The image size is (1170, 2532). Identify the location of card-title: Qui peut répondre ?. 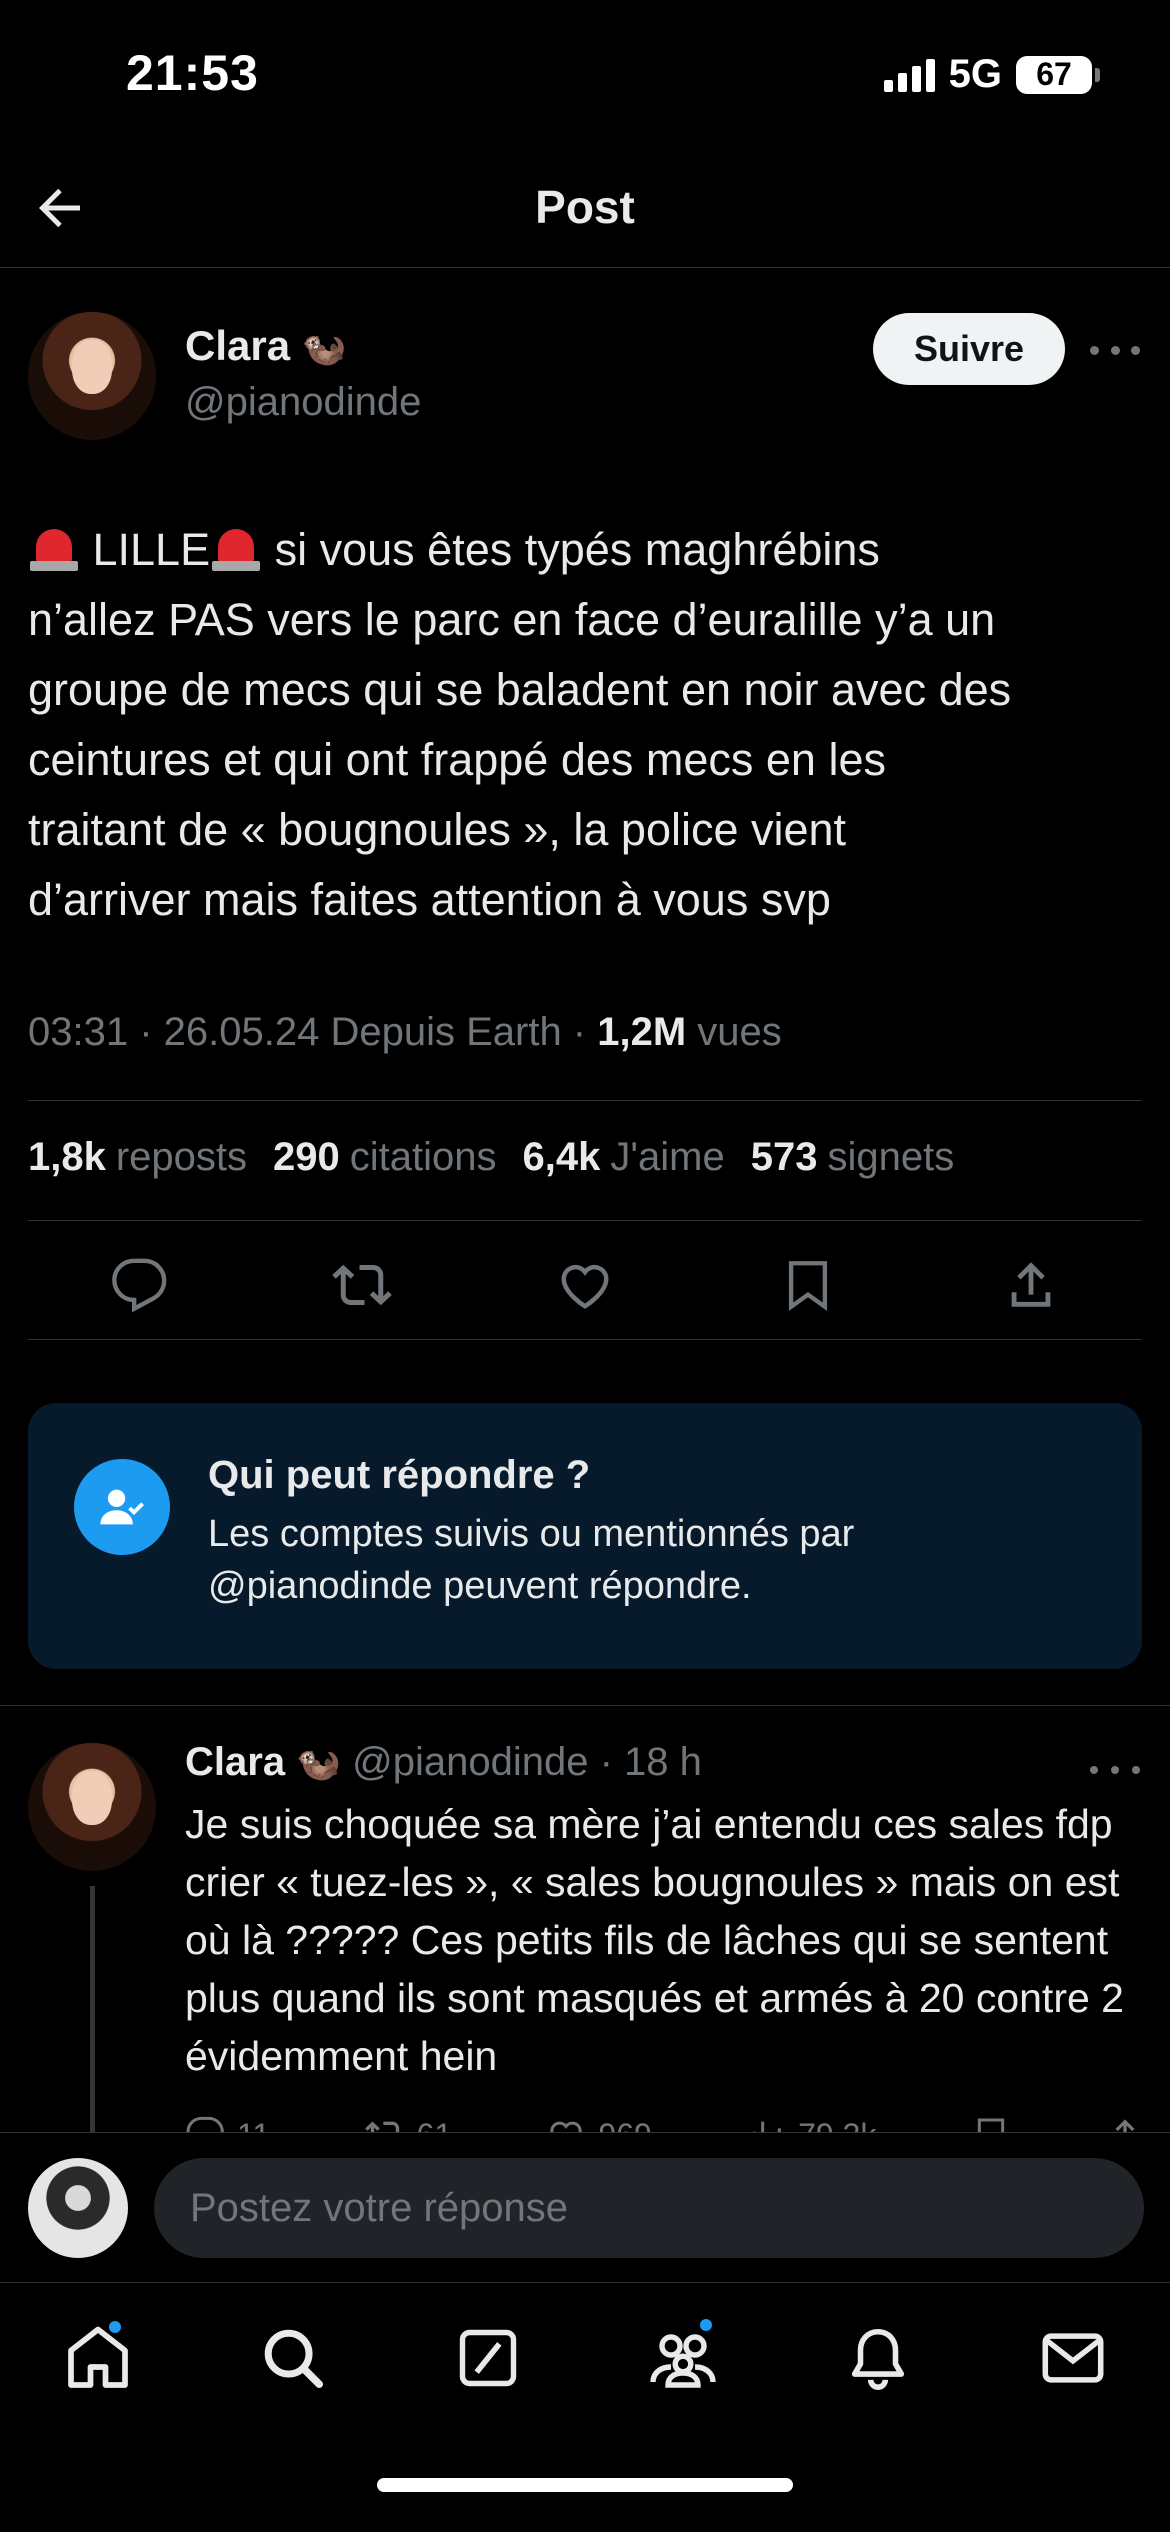
(399, 1475).